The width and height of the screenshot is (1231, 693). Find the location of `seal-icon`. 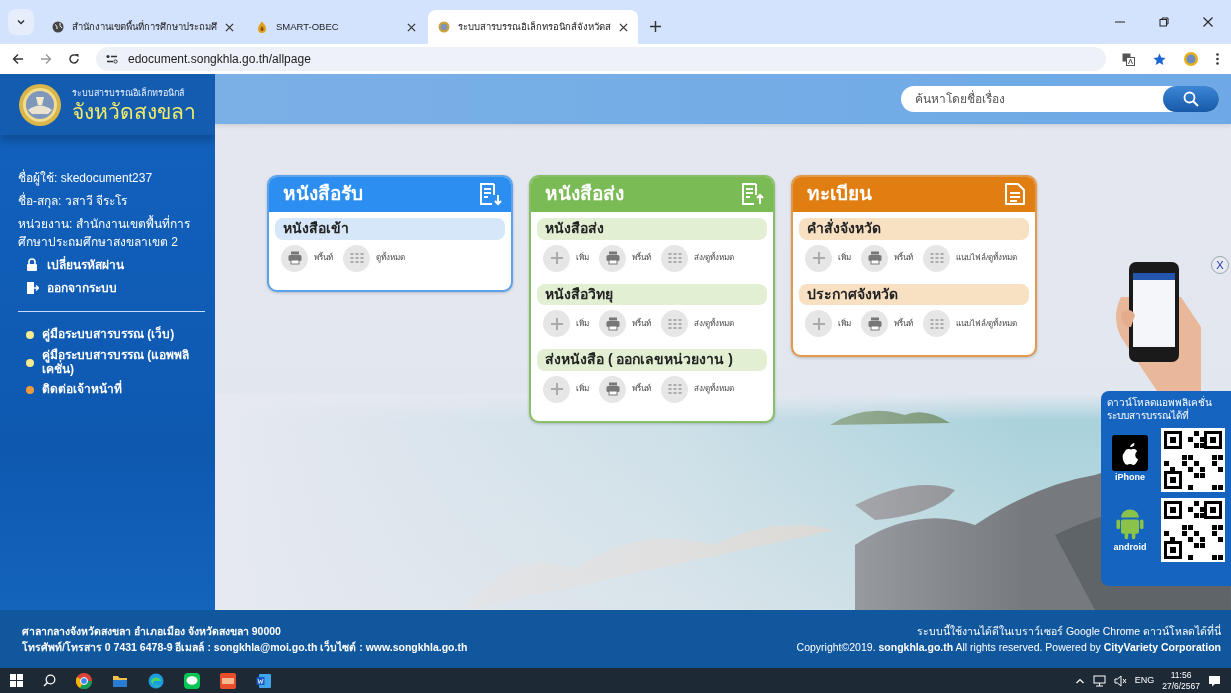

seal-icon is located at coordinates (444, 27).